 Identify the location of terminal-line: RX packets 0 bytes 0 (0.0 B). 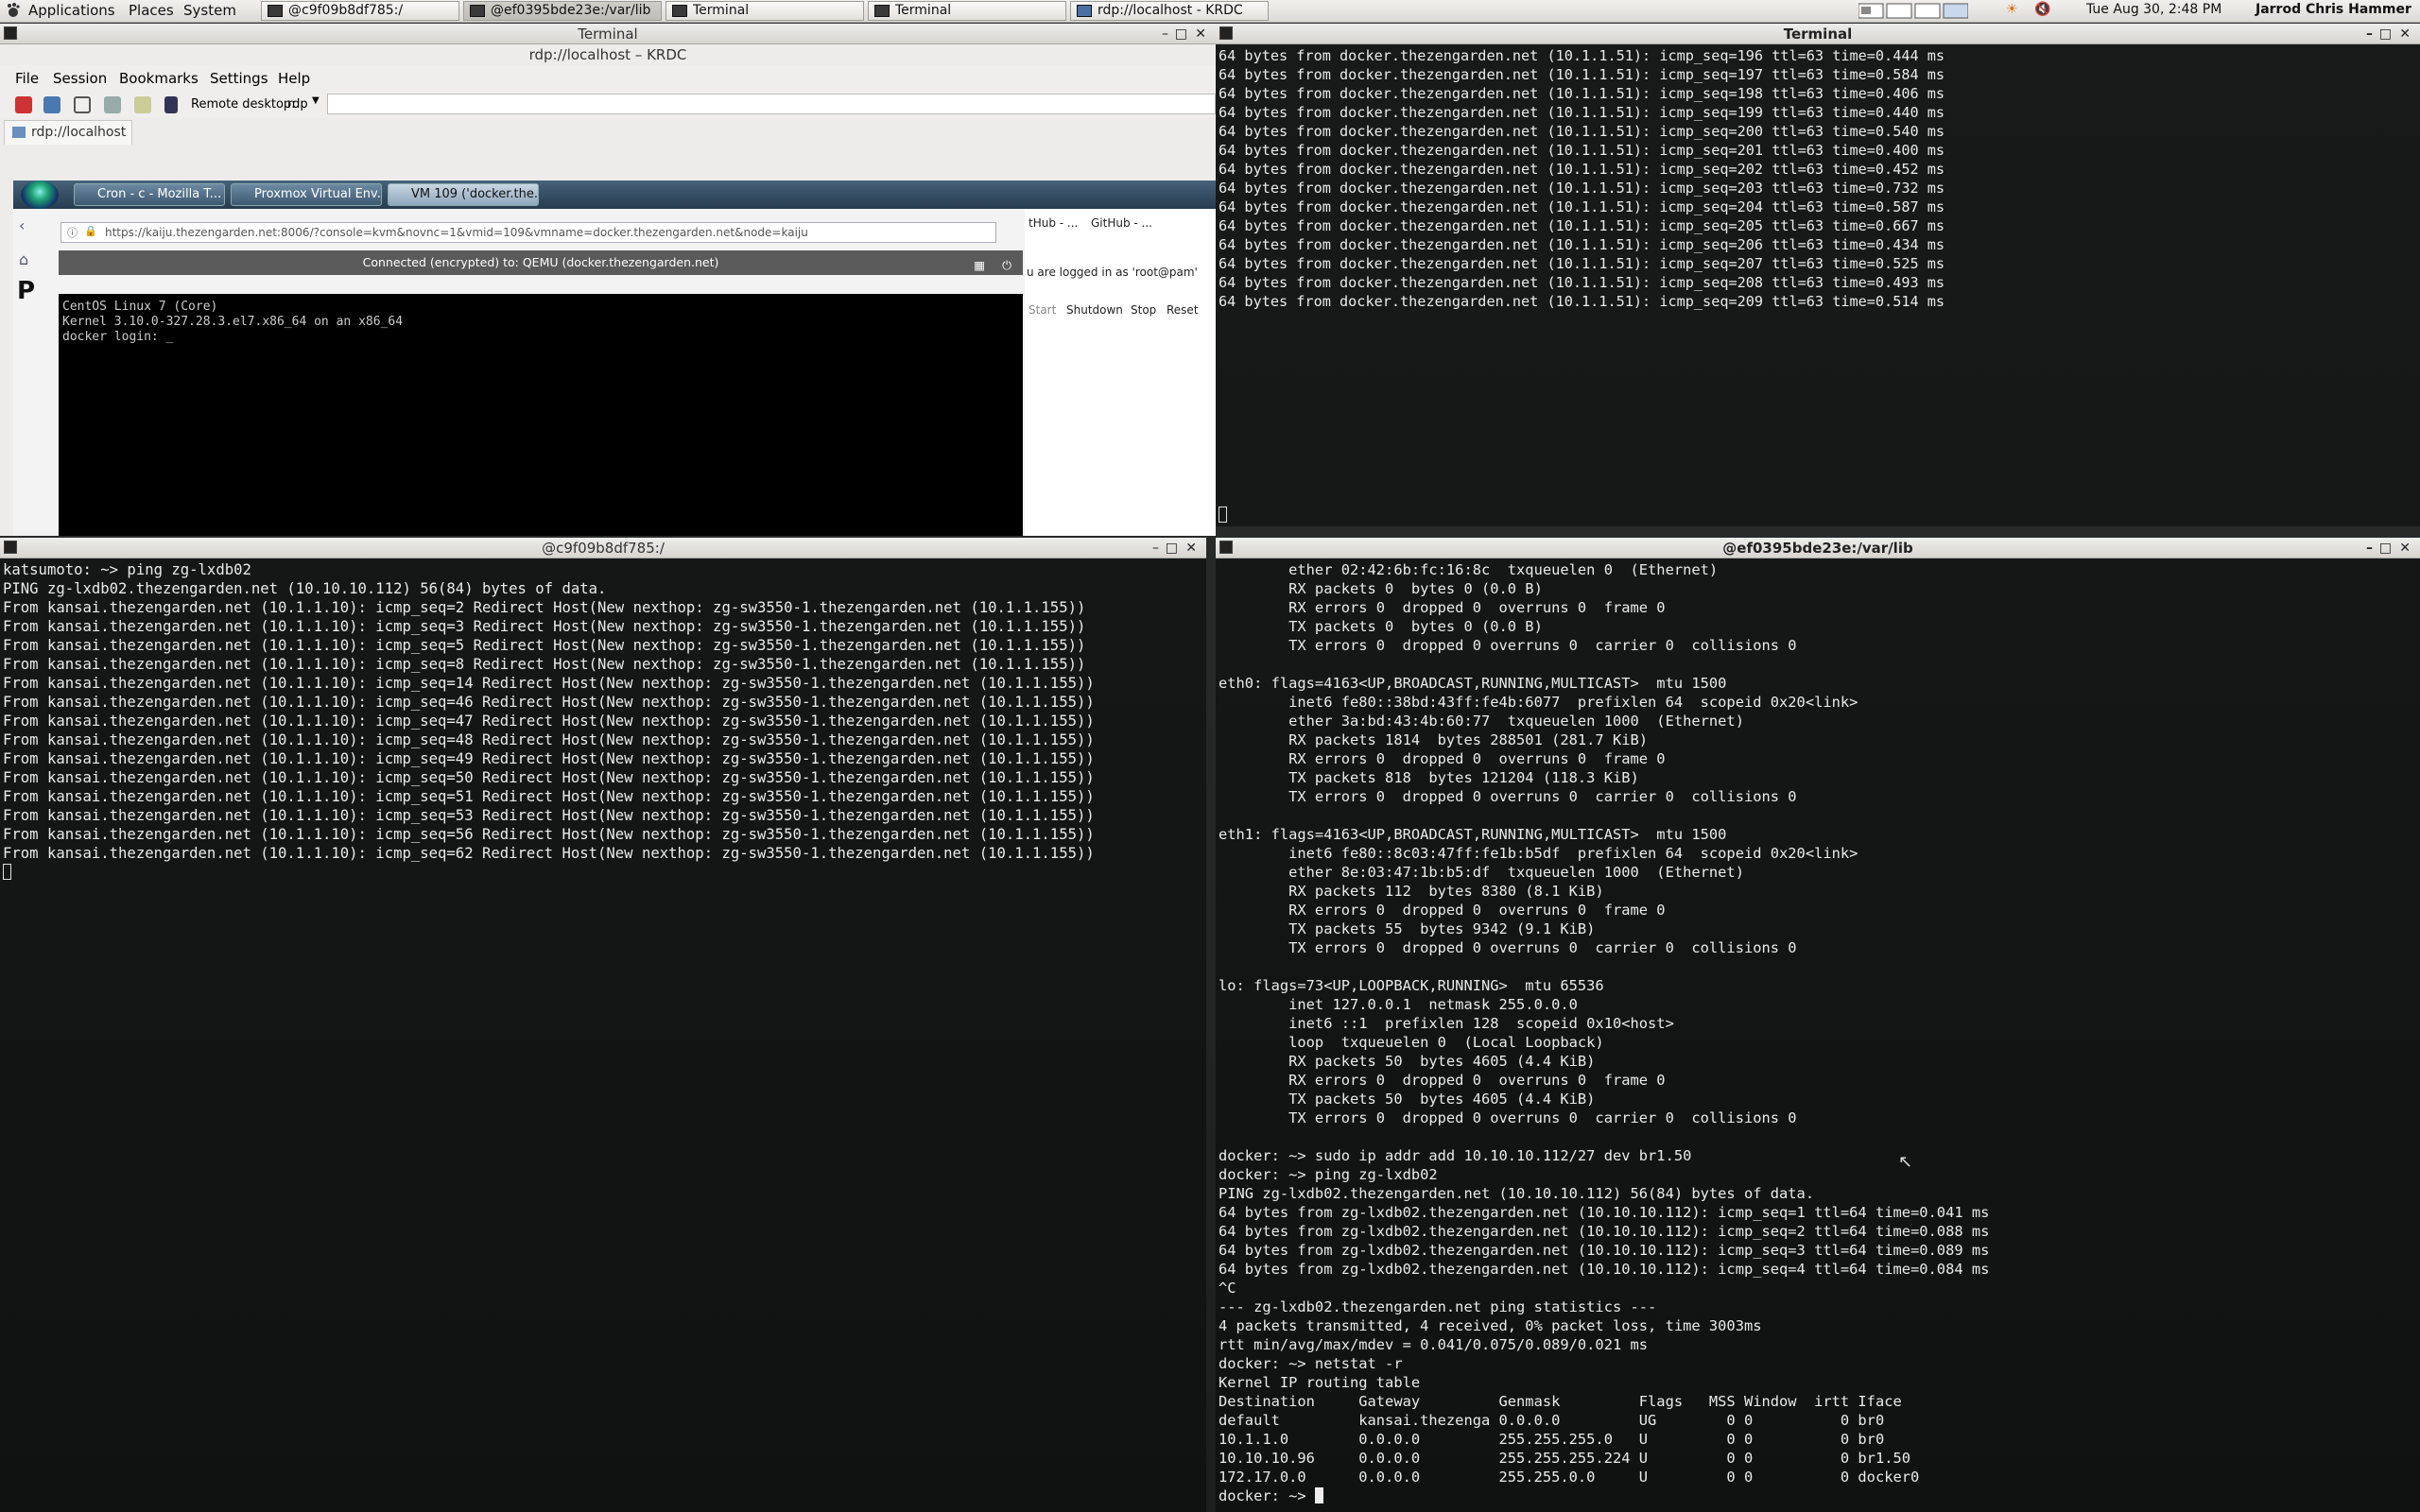
(1381, 588).